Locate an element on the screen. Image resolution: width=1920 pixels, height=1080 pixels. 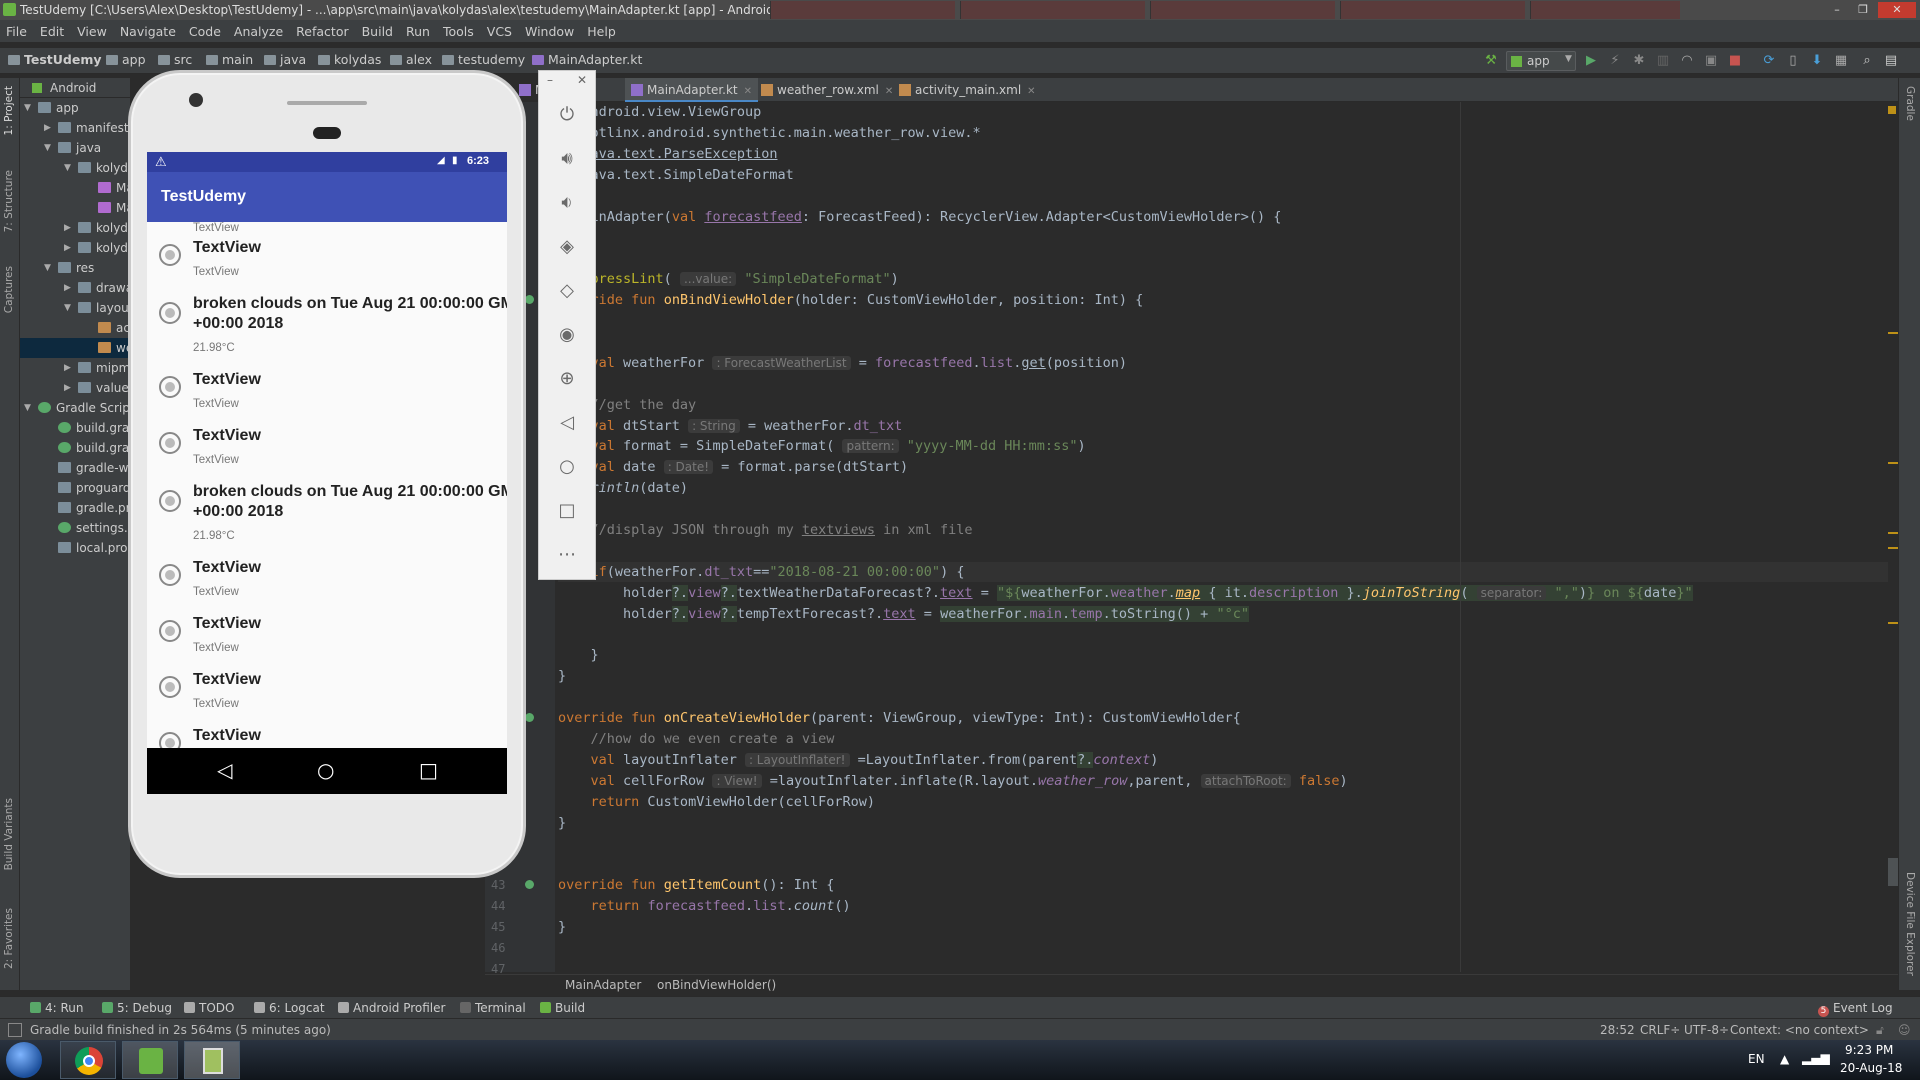
menu-view: View is located at coordinates (92, 31).